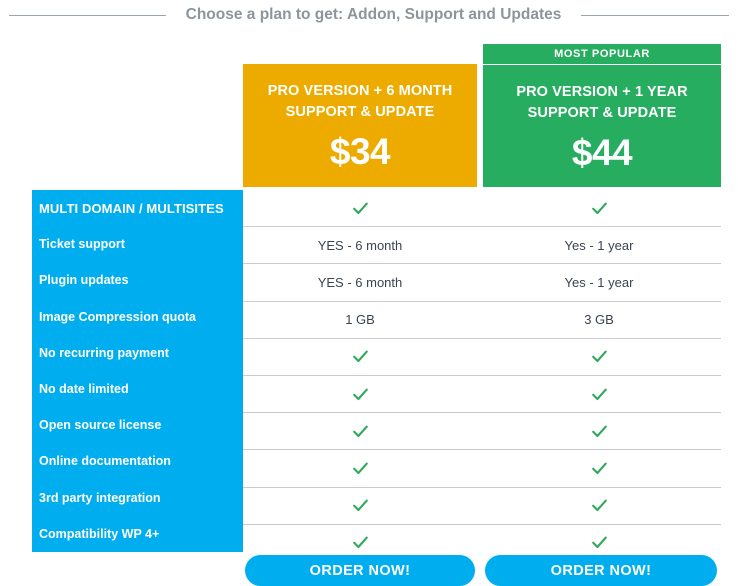  Describe the element at coordinates (104, 352) in the screenshot. I see `feature-label: No recurring payment` at that location.